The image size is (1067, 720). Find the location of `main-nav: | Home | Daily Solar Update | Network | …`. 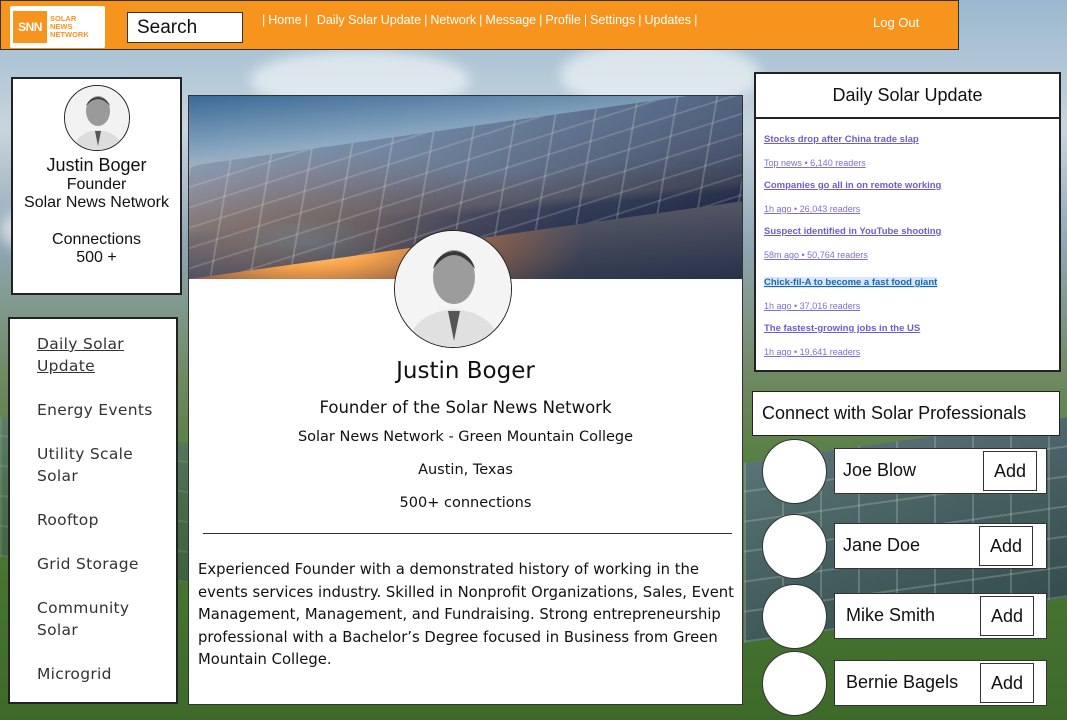

main-nav: | Home | Daily Solar Update | Network | … is located at coordinates (479, 20).